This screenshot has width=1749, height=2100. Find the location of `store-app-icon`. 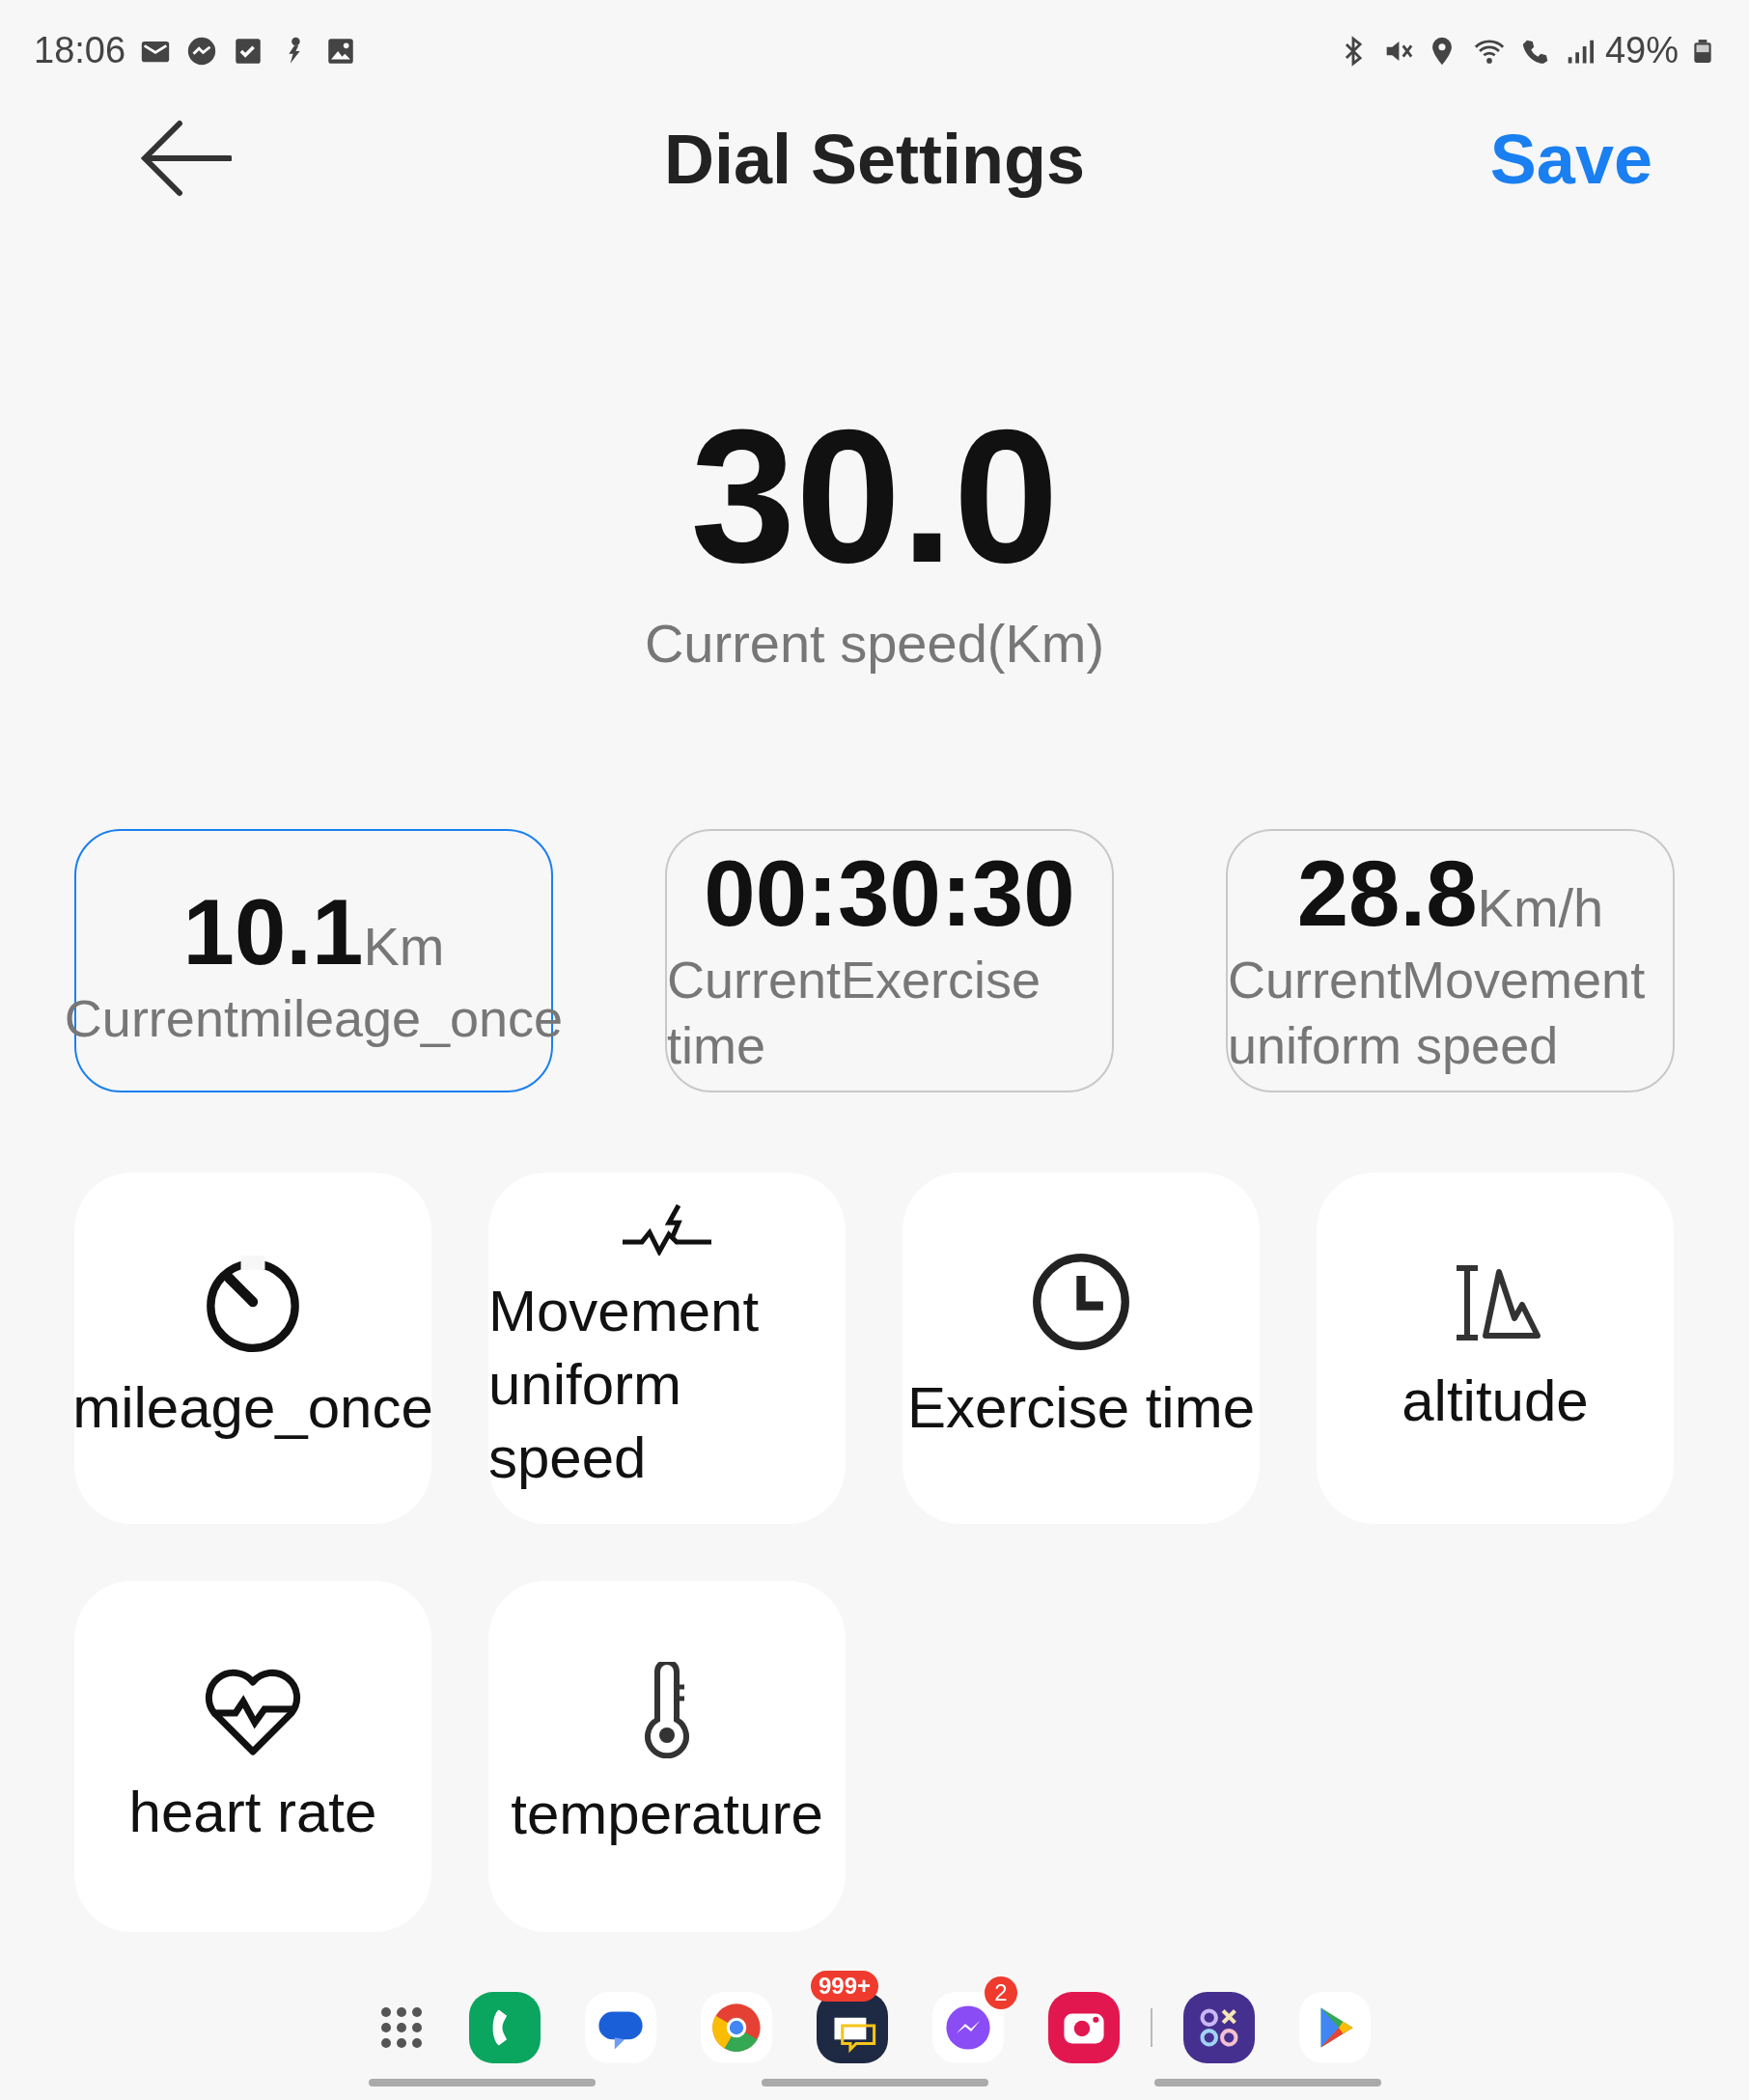

store-app-icon is located at coordinates (1335, 2027).